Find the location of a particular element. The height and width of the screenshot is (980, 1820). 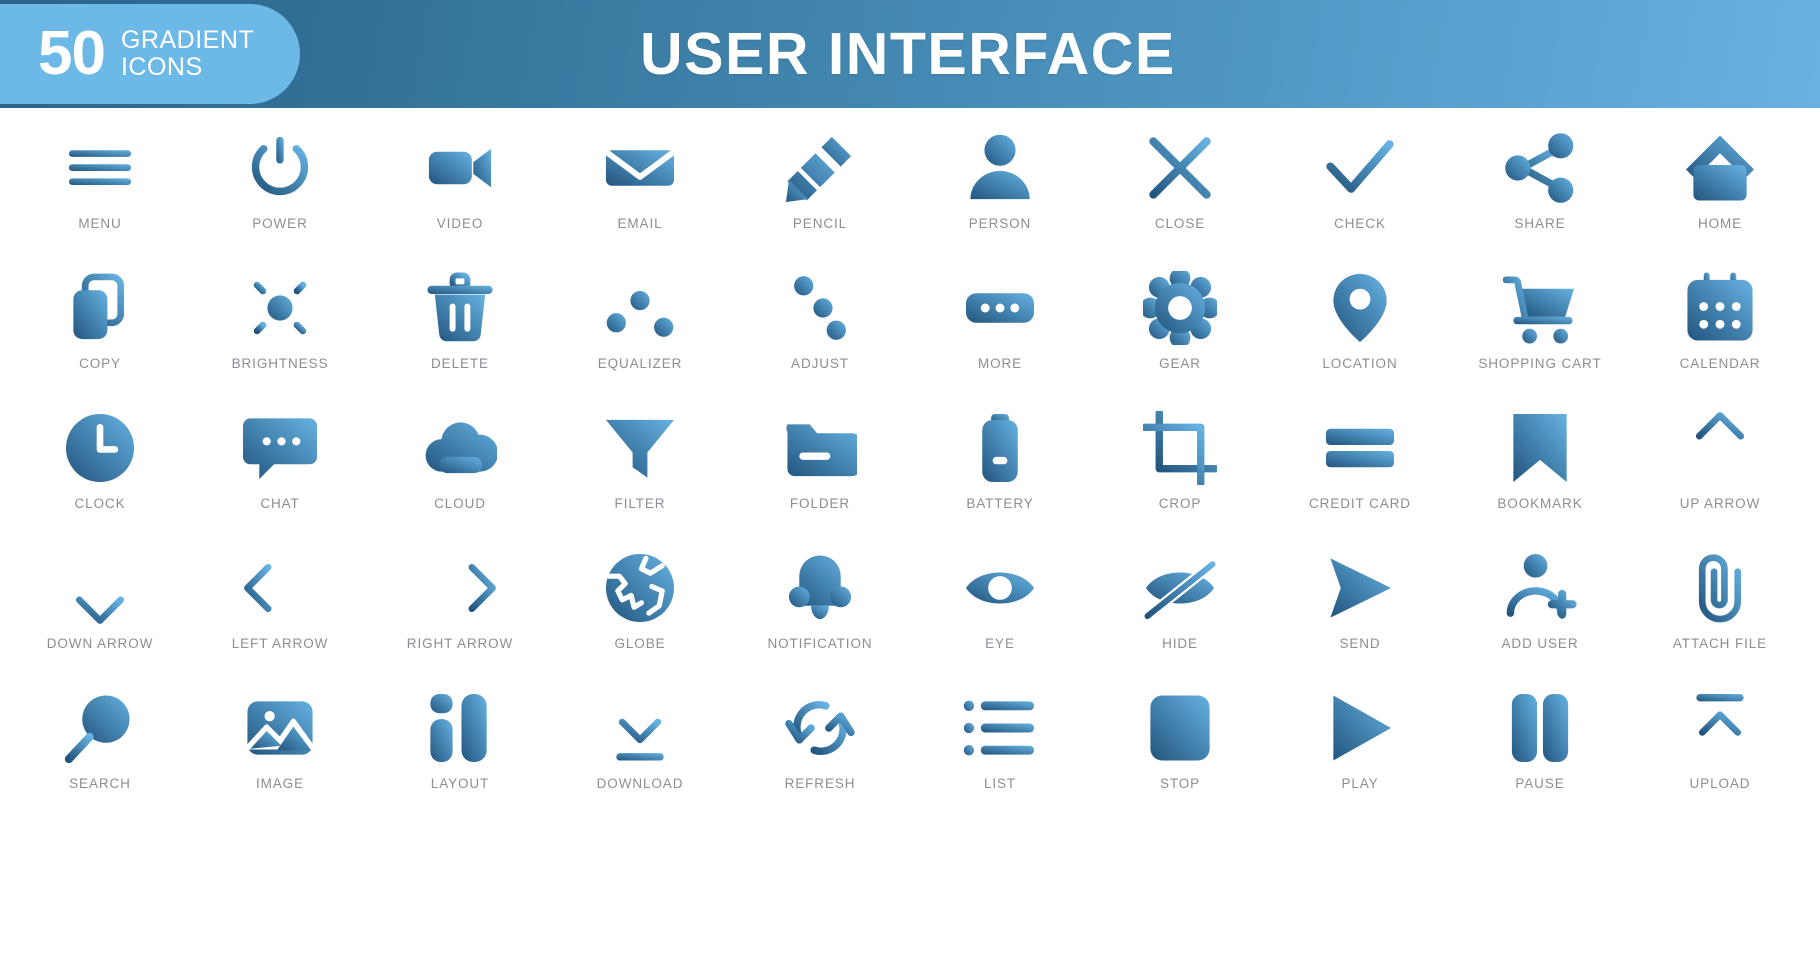

icon-cell-email: EMAIL is located at coordinates (640, 196).